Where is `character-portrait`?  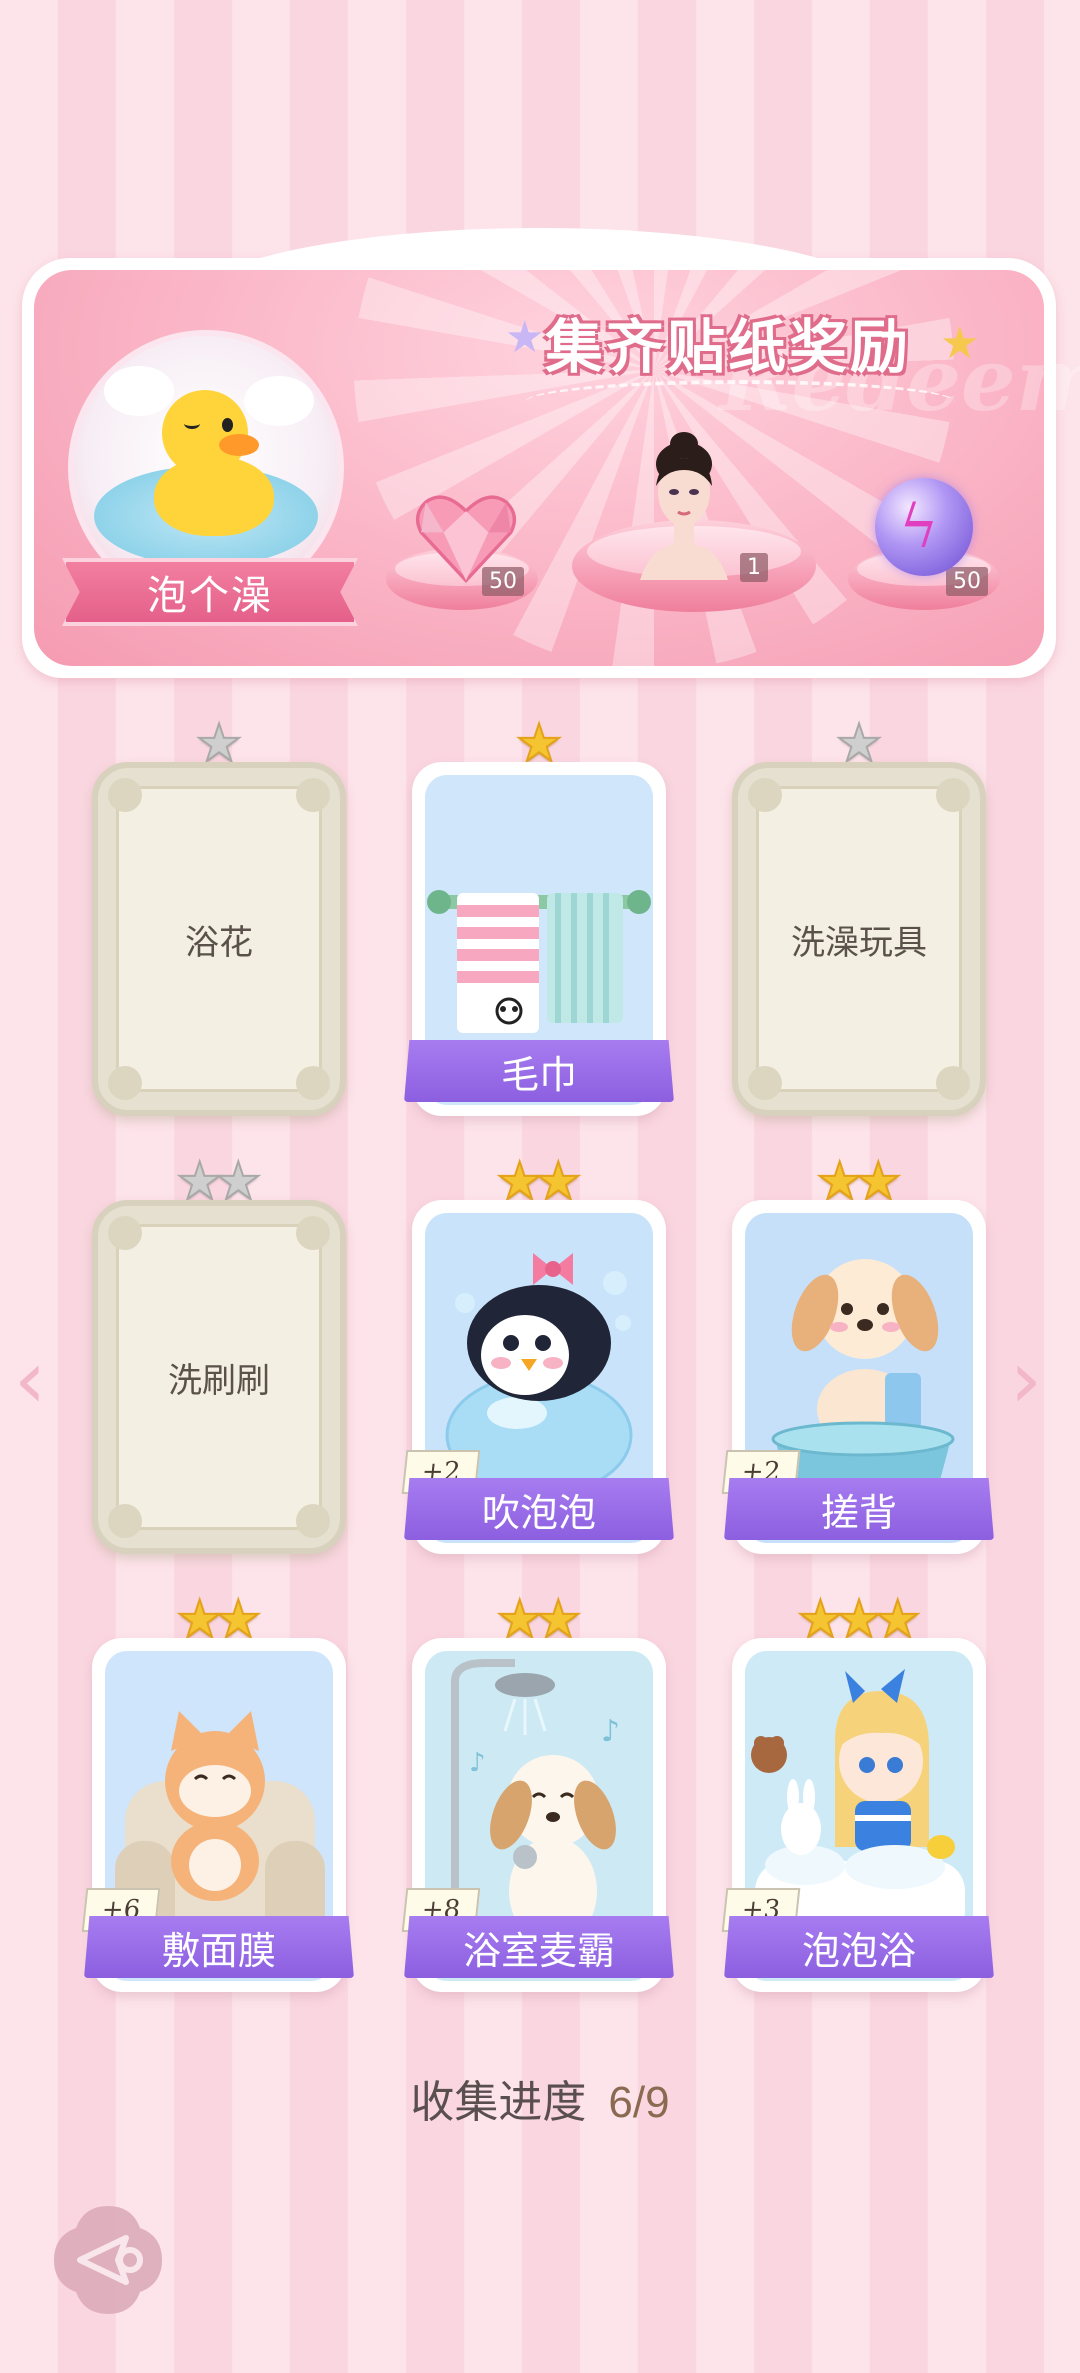 character-portrait is located at coordinates (684, 505).